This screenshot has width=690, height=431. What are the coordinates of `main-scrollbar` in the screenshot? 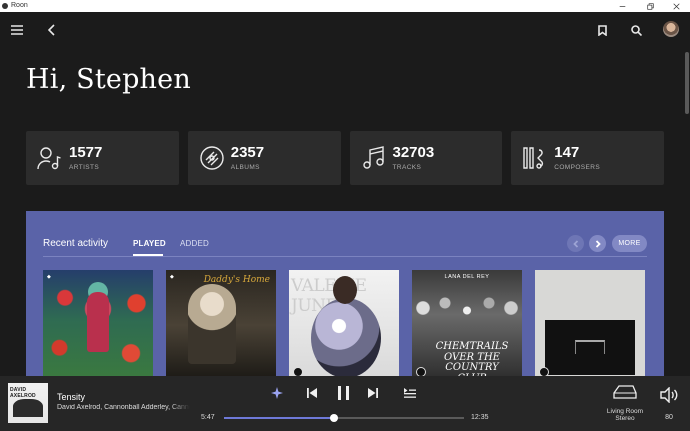 It's located at (687, 212).